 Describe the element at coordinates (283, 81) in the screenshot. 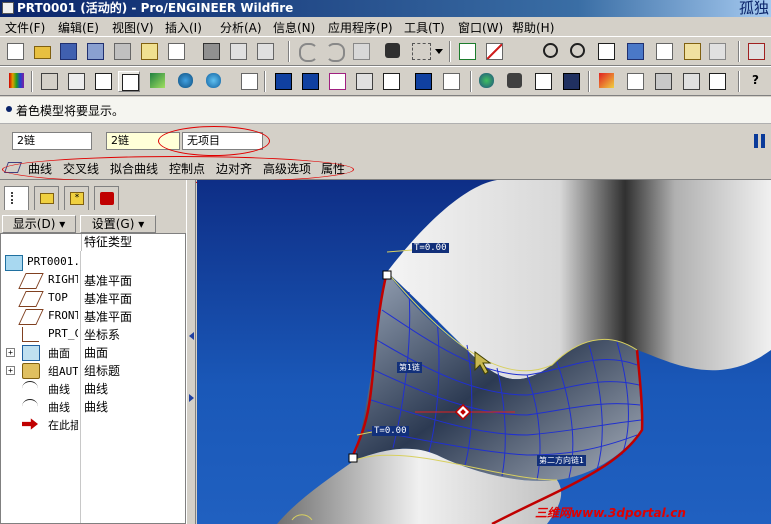

I see `datum-plane-tool-icon` at that location.